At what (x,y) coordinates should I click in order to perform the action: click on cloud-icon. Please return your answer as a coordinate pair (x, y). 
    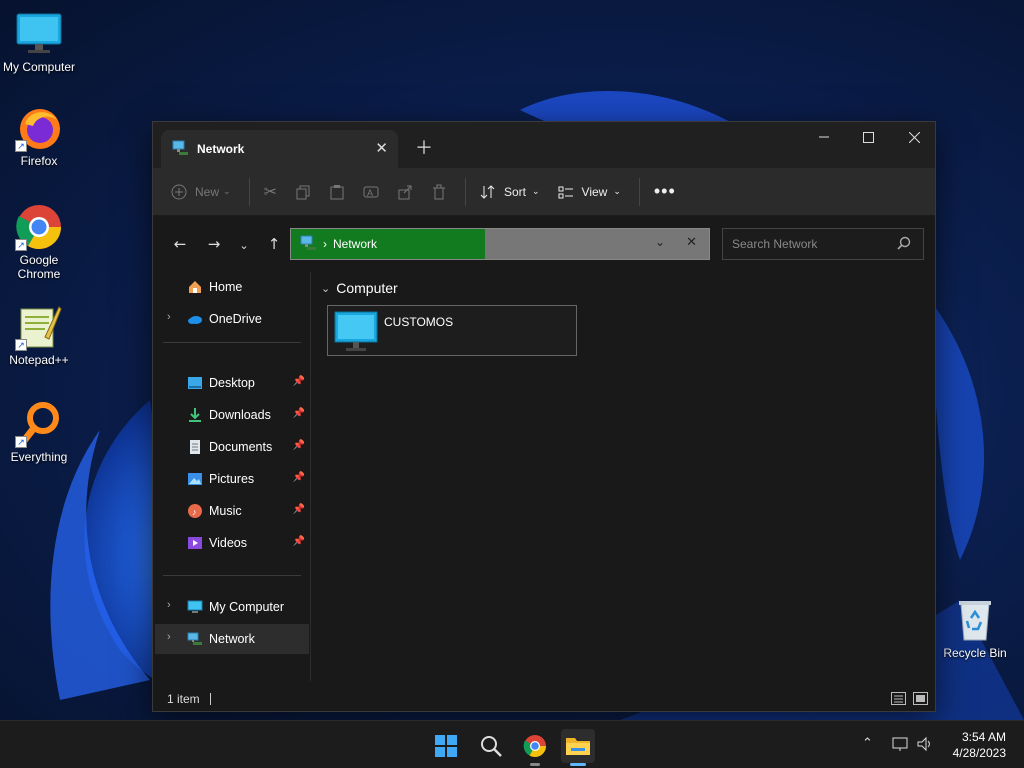
    Looking at the image, I should click on (195, 319).